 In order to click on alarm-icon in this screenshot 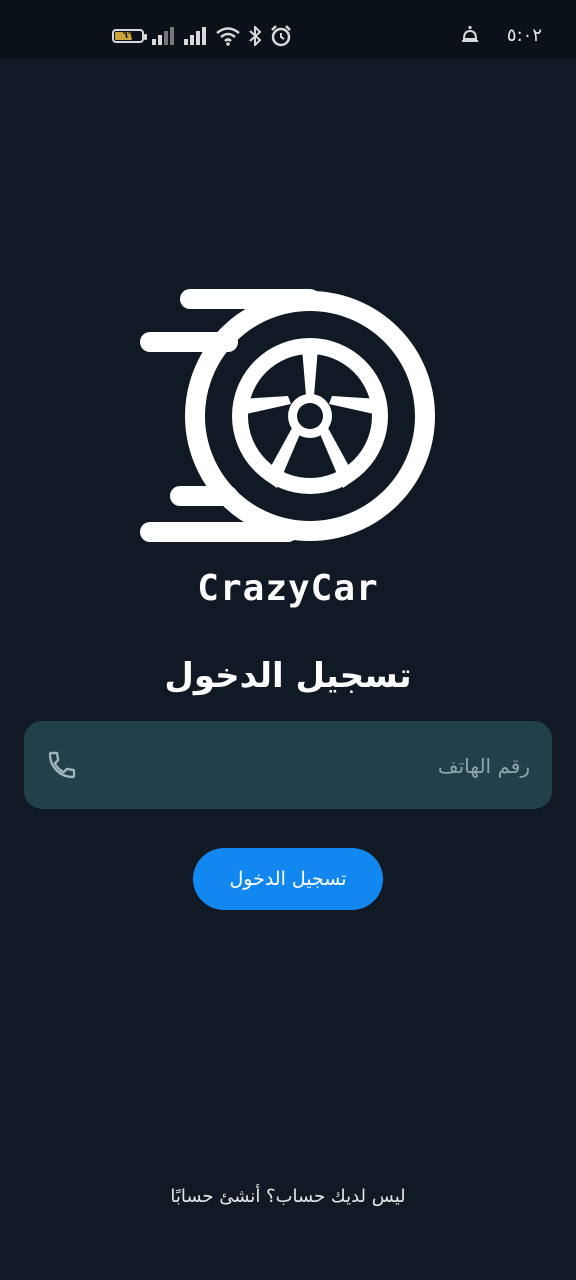, I will do `click(281, 36)`.